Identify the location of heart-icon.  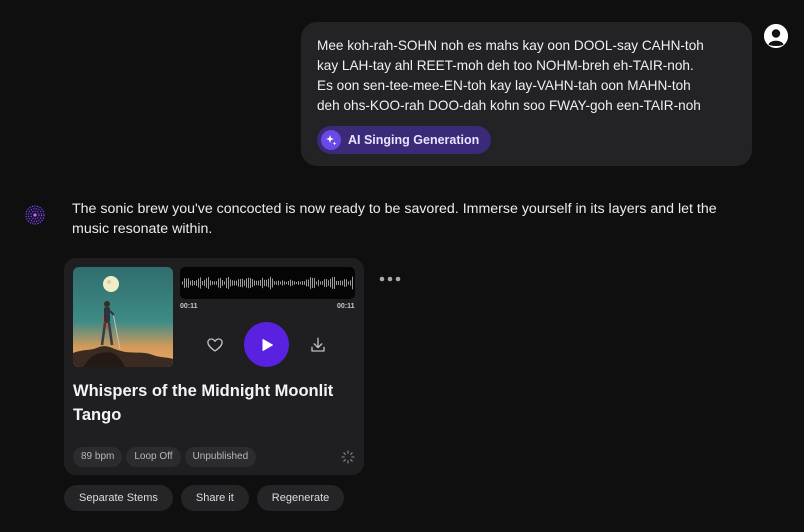
(215, 345).